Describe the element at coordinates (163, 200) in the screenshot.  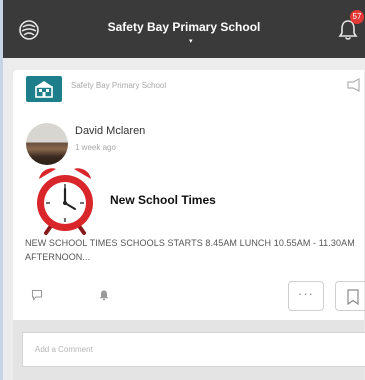
I see `post-title: New School Times` at that location.